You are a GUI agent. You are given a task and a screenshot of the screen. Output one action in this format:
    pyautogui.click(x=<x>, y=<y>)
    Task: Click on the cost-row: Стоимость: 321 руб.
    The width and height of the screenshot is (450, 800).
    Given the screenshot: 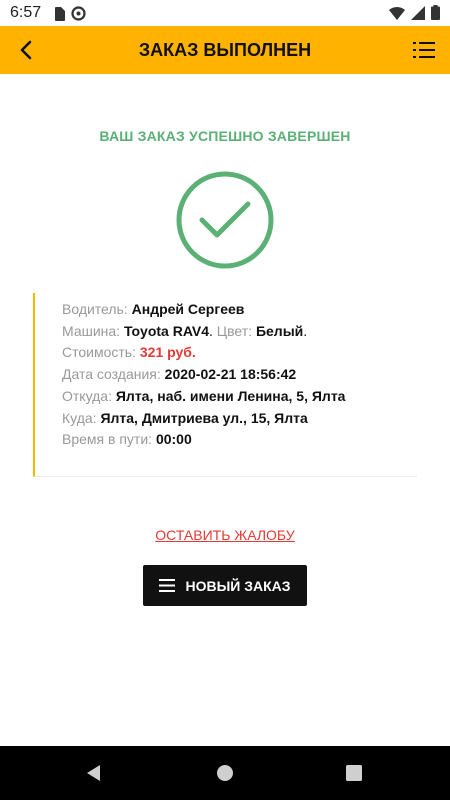 What is the action you would take?
    pyautogui.click(x=239, y=353)
    